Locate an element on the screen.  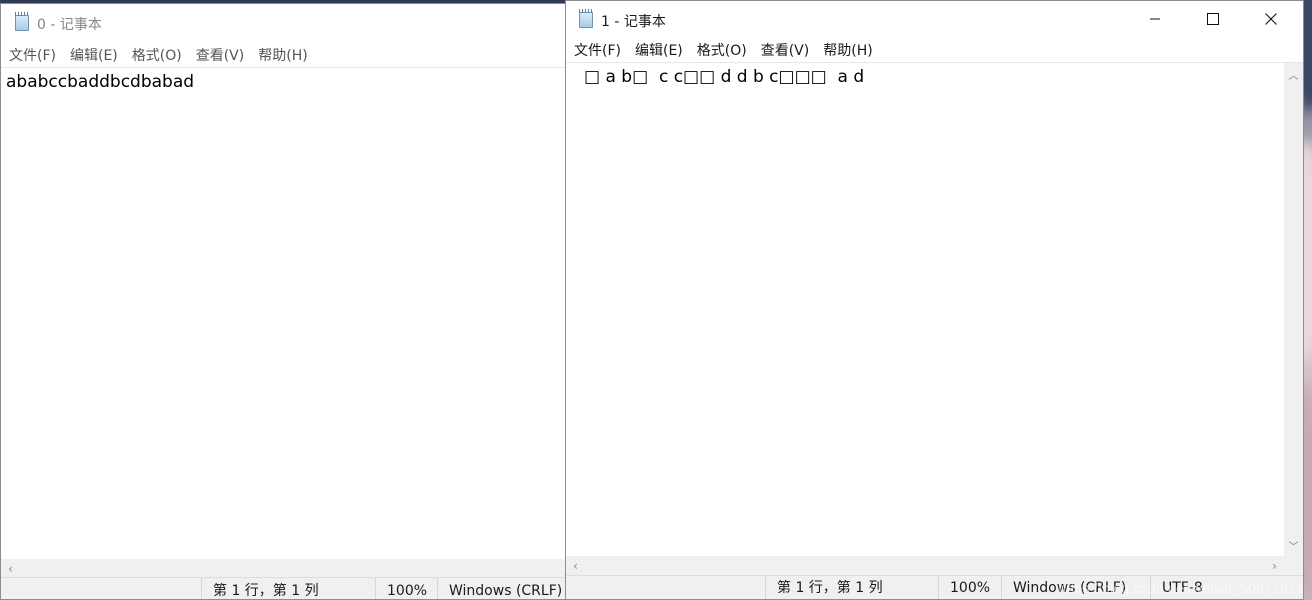
maximize-icon is located at coordinates (1213, 19).